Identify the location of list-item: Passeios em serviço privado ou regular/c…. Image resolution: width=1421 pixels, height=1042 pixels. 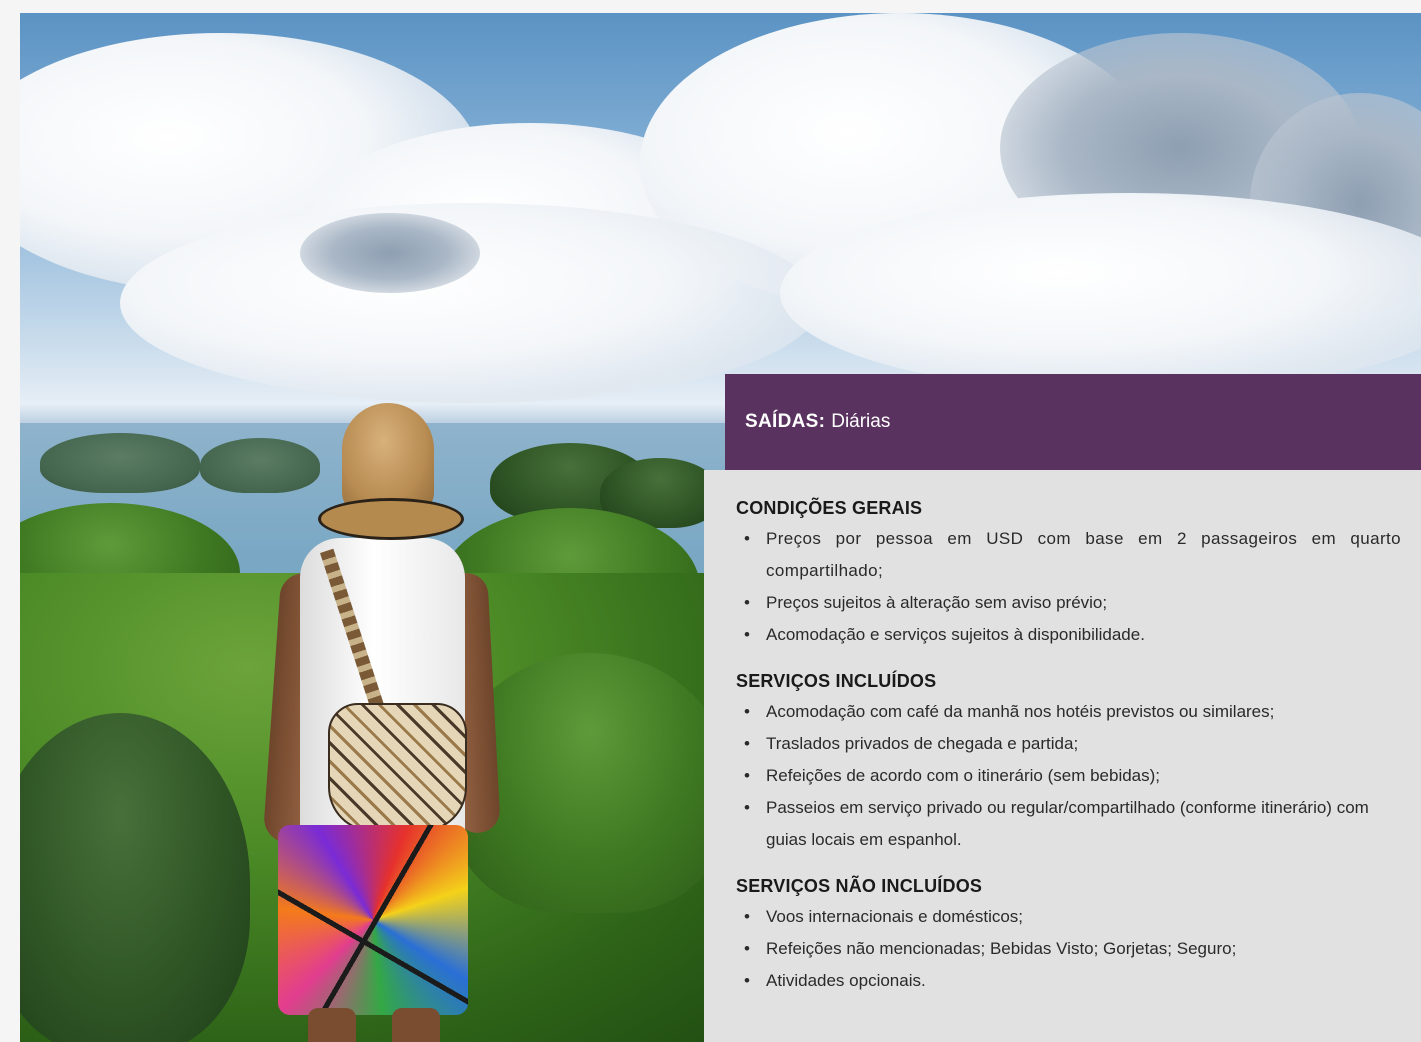
(1068, 824).